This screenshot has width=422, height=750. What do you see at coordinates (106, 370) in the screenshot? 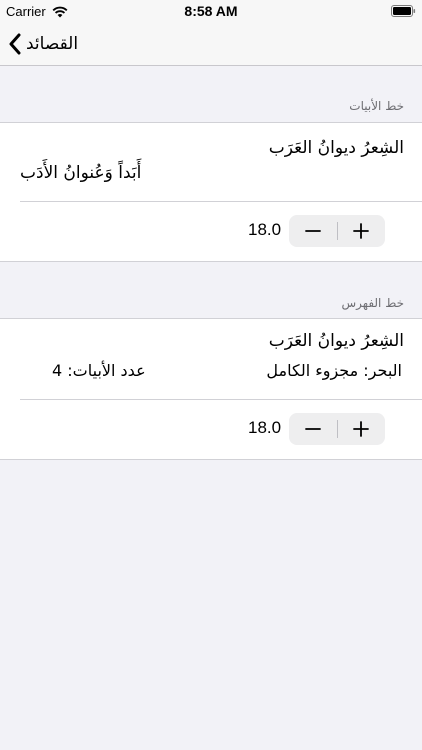
I see `count-label: عدد الأبيات:` at bounding box center [106, 370].